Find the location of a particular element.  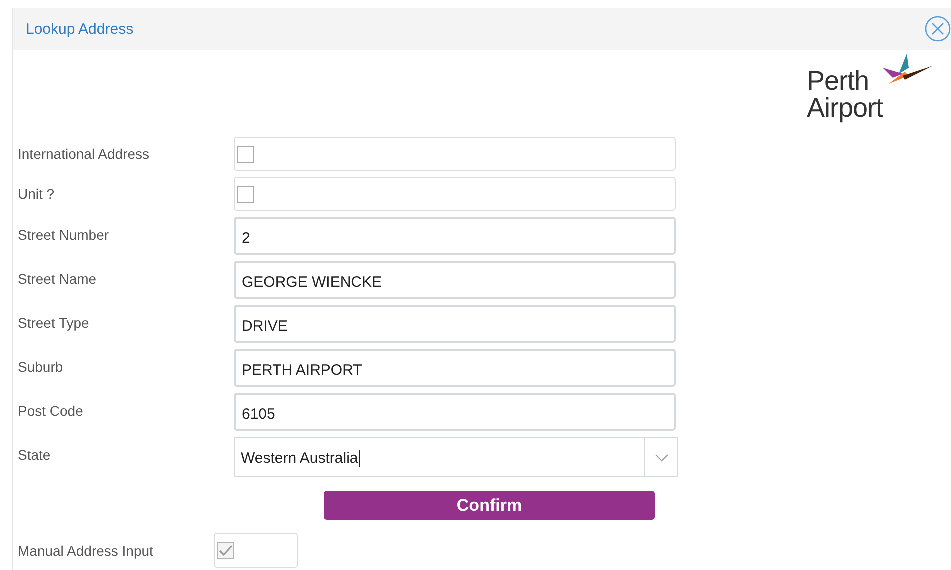

field-label: Unit ? is located at coordinates (36, 193).